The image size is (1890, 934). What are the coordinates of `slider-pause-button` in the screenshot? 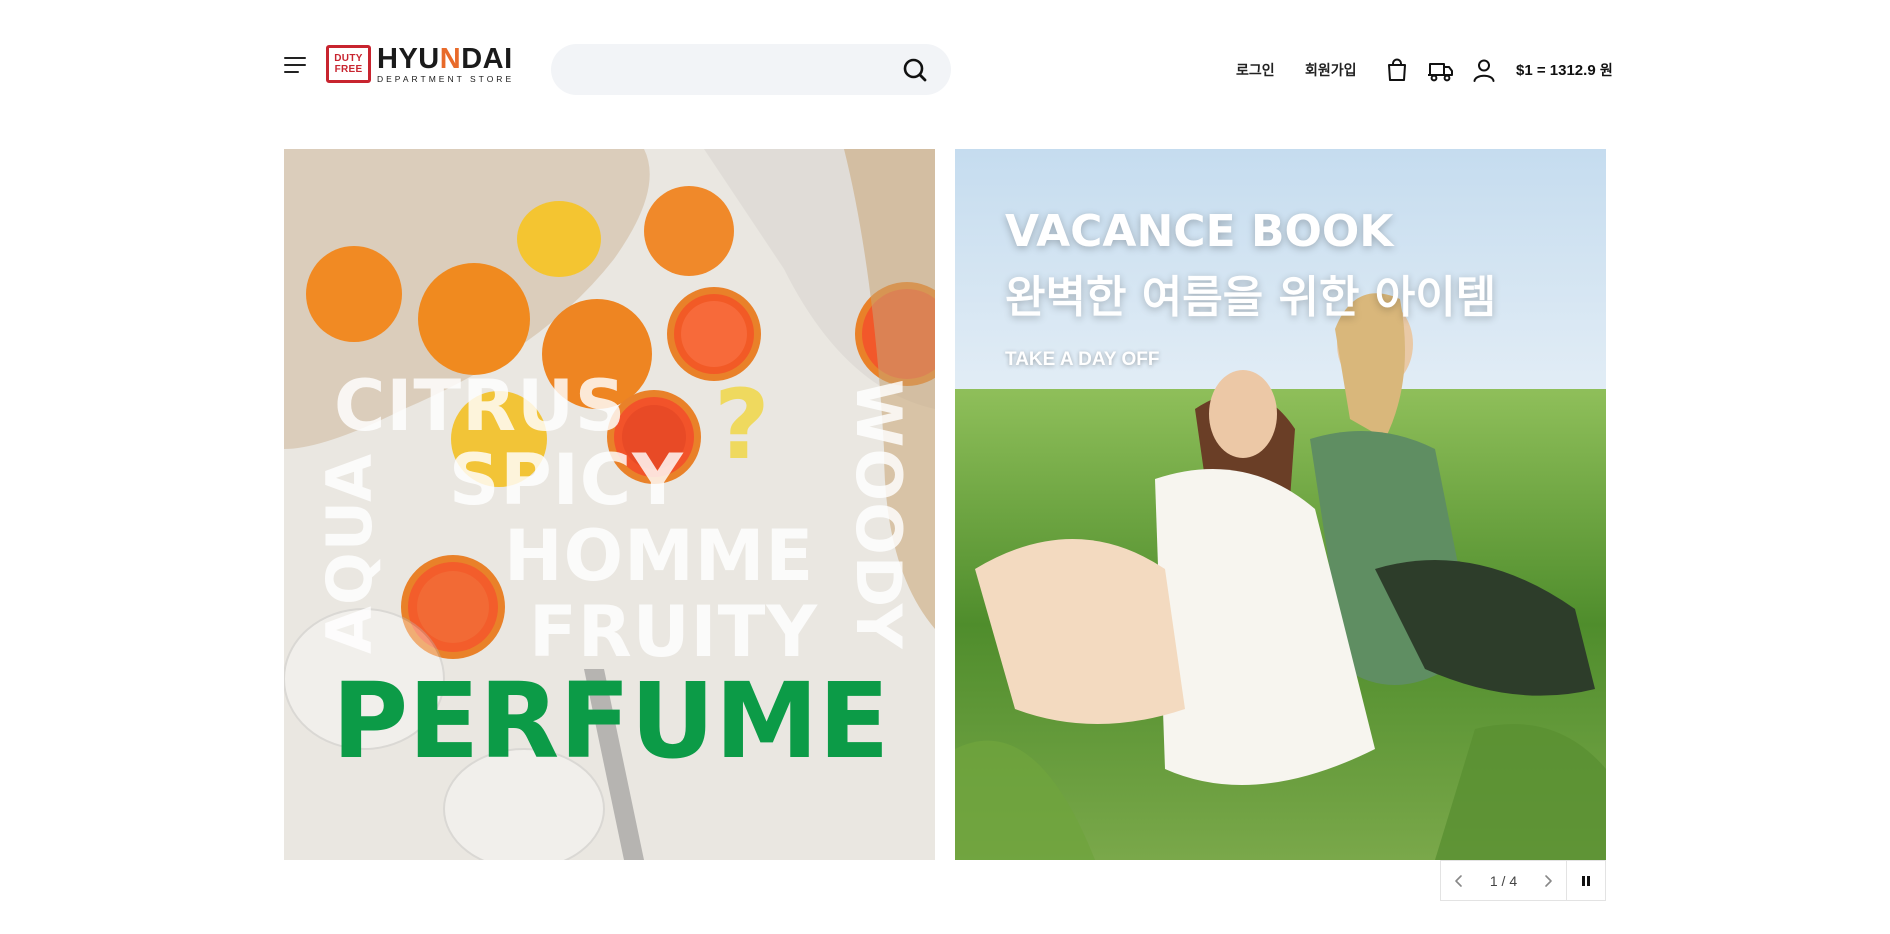 It's located at (1585, 880).